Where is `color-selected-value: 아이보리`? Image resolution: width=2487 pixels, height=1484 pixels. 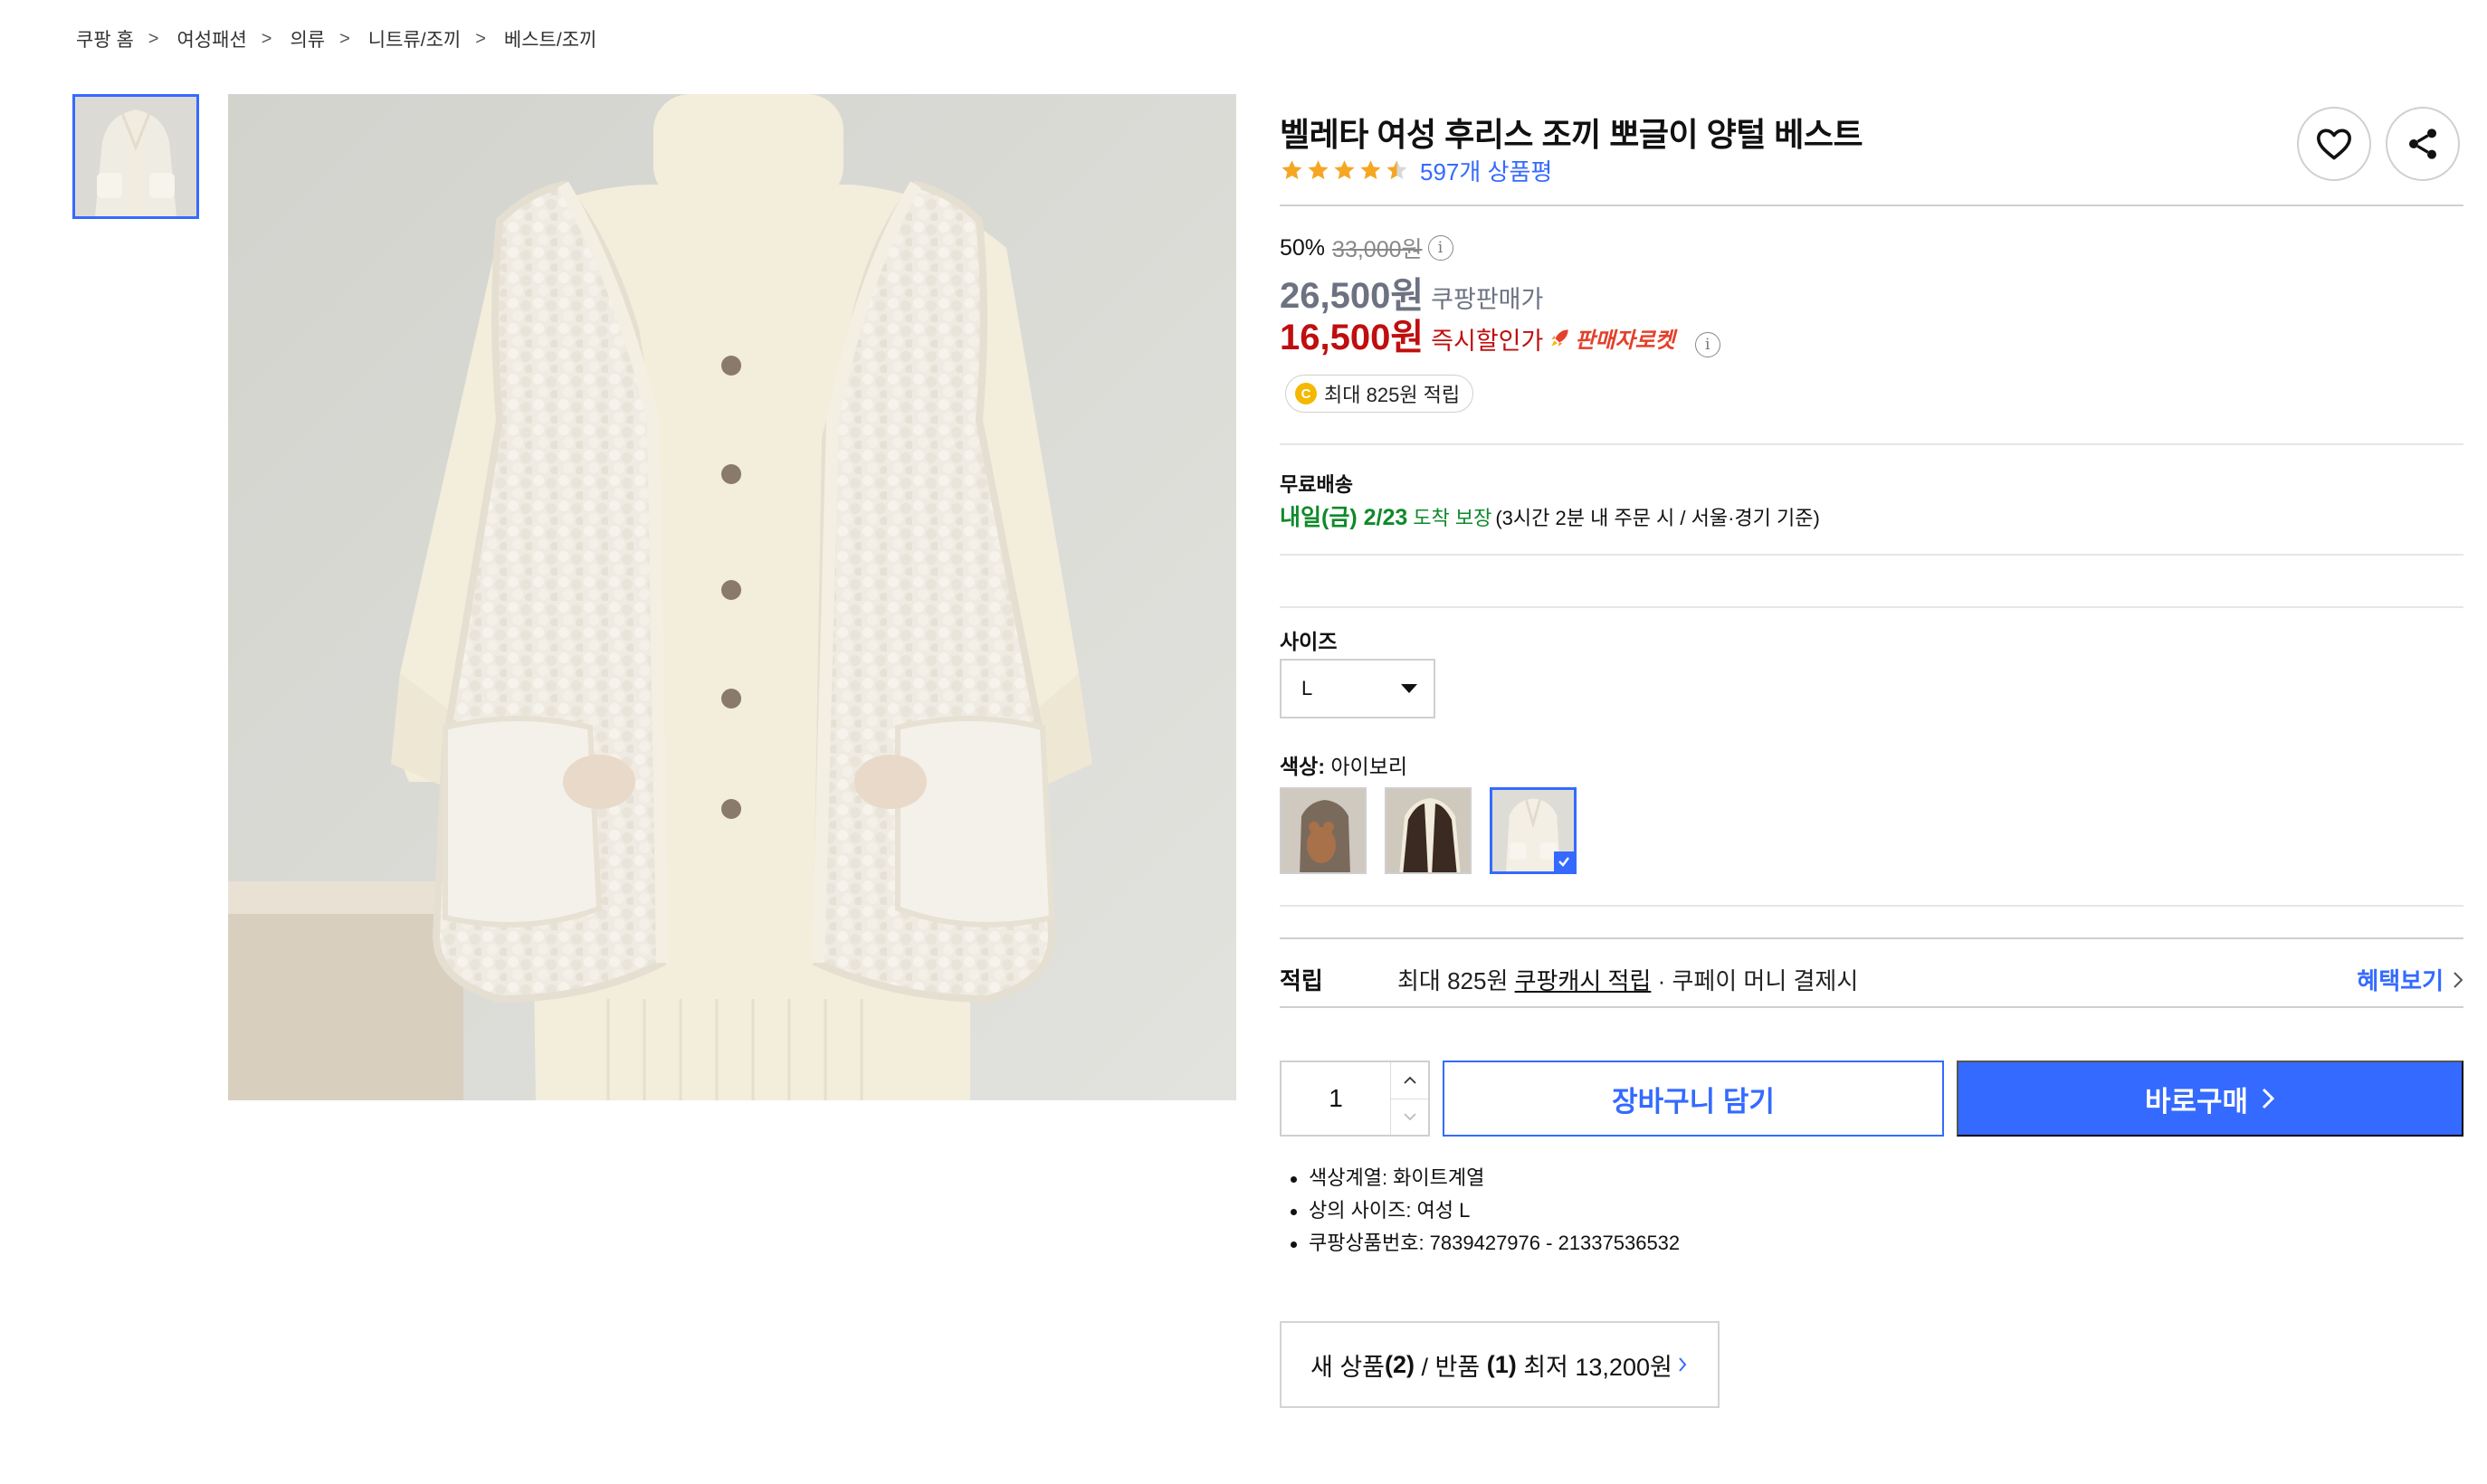 color-selected-value: 아이보리 is located at coordinates (1369, 766).